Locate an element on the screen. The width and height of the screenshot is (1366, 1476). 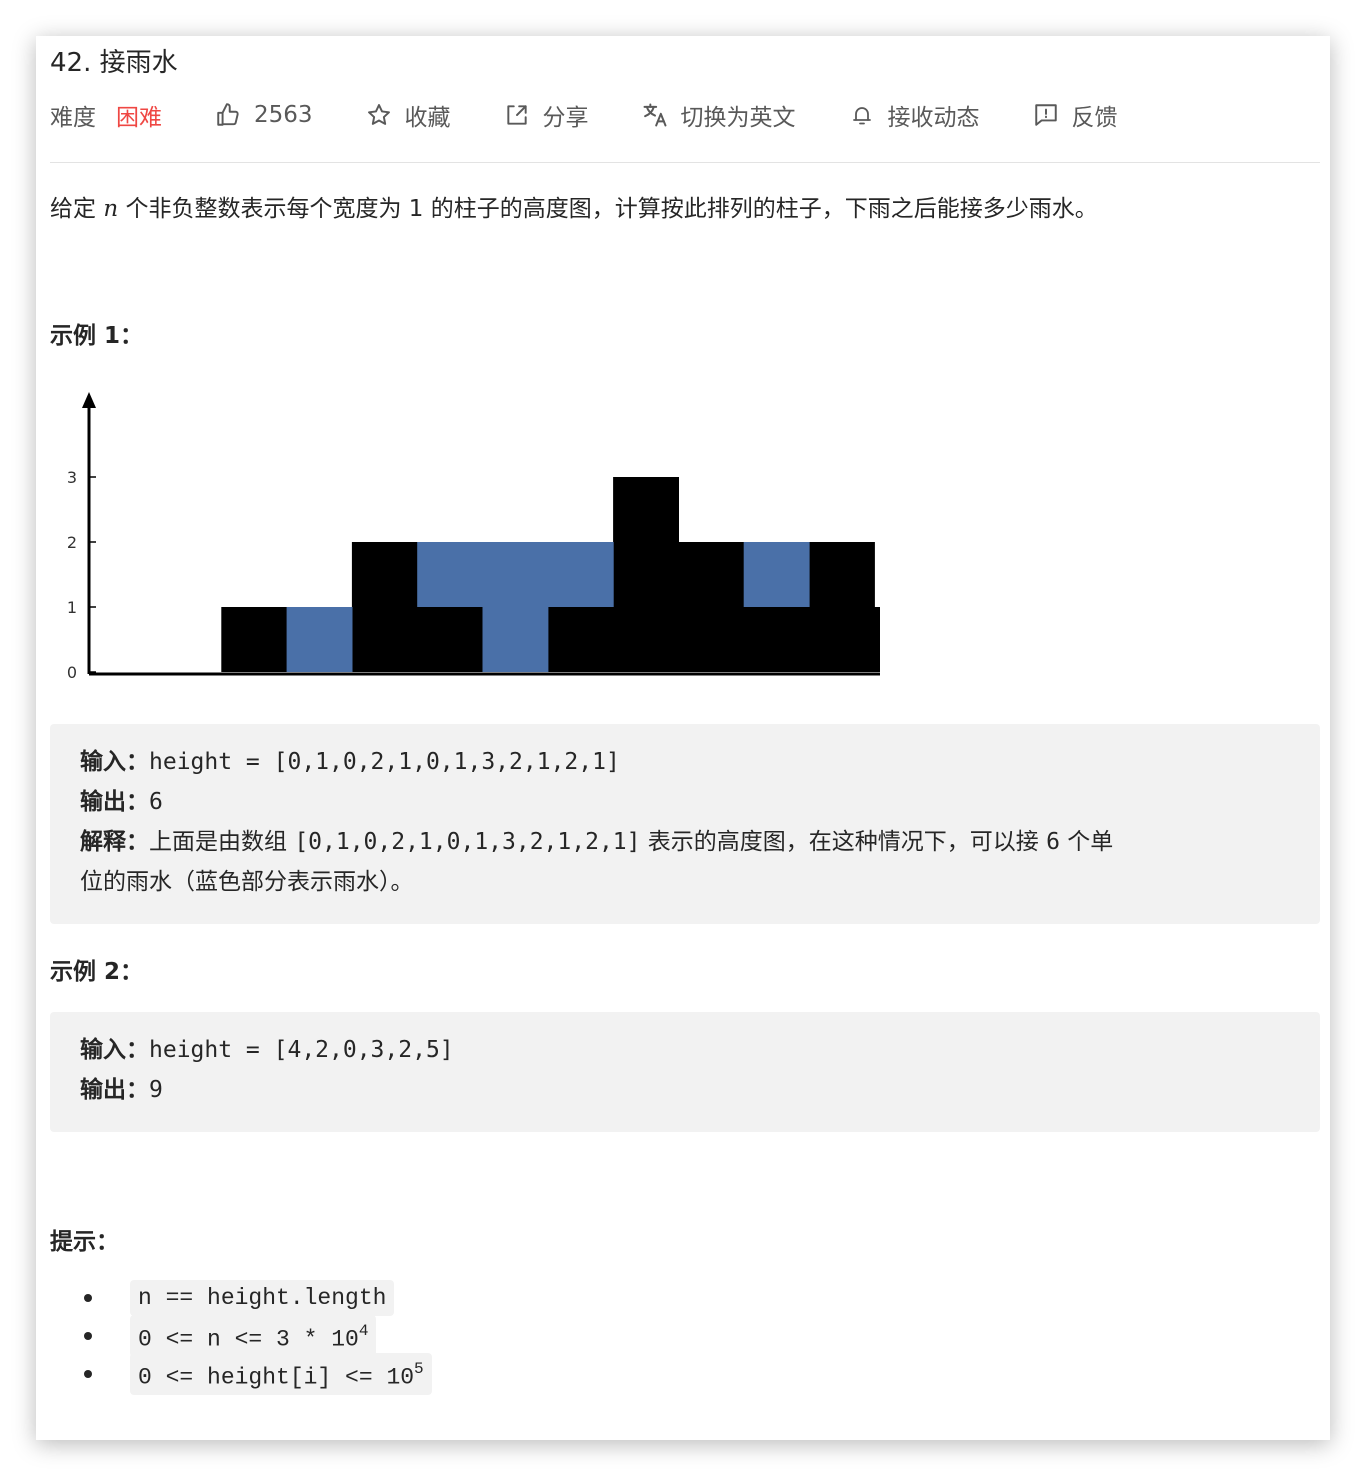
elevation-map-chart: 0 1 2 3 is located at coordinates (504, 537).